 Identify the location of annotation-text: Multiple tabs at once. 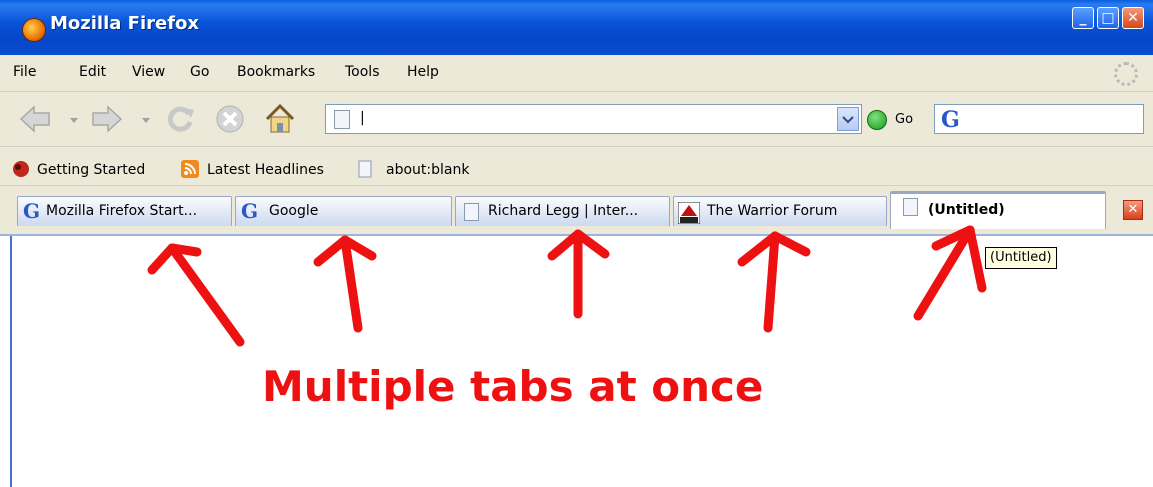
(513, 386).